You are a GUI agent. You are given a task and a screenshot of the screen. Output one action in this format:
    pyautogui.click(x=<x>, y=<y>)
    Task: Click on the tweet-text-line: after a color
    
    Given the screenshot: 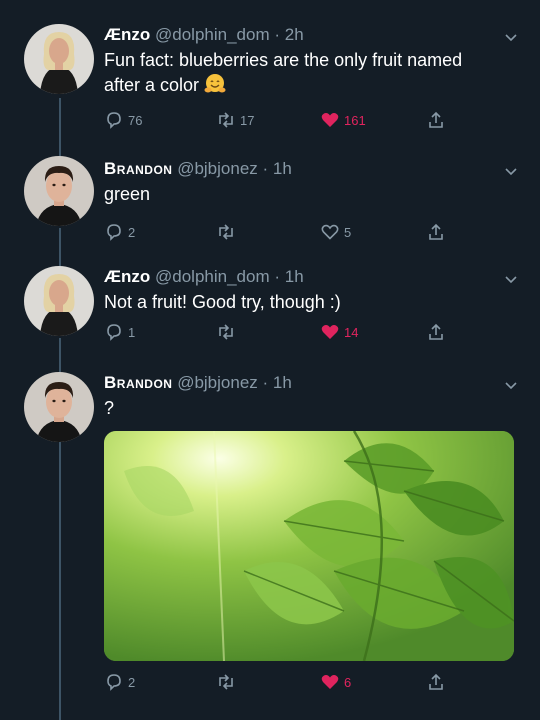 What is the action you would take?
    pyautogui.click(x=152, y=85)
    